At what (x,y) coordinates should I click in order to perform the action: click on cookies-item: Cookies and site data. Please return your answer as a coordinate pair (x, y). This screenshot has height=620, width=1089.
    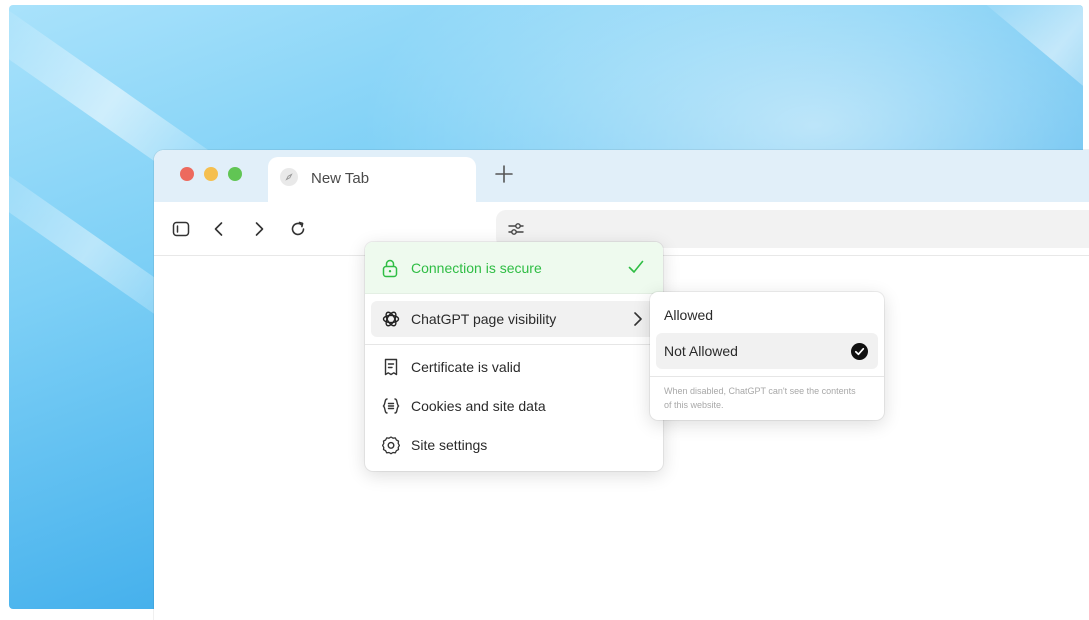
    Looking at the image, I should click on (514, 406).